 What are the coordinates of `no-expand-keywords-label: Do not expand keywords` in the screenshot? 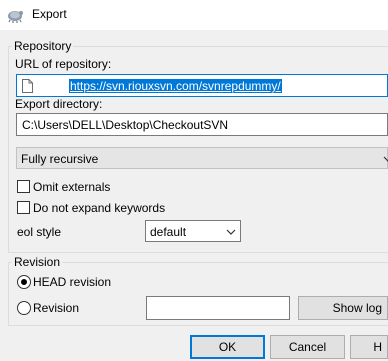 It's located at (99, 208).